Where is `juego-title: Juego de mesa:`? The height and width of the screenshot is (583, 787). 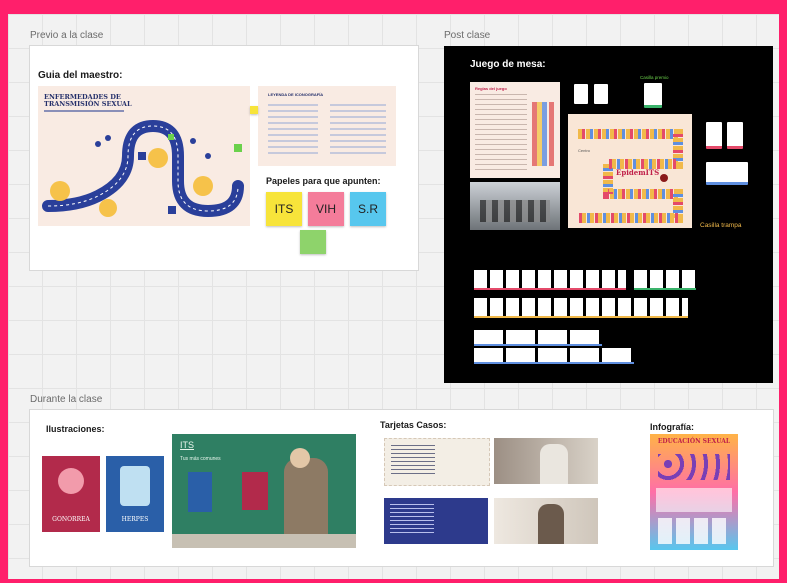 juego-title: Juego de mesa: is located at coordinates (508, 64).